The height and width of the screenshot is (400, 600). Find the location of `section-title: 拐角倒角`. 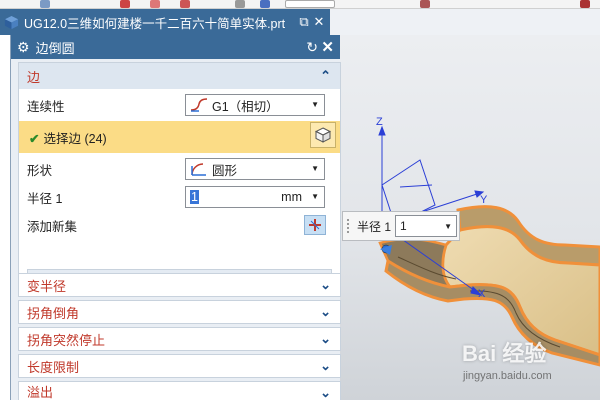

section-title: 拐角倒角 is located at coordinates (53, 313).